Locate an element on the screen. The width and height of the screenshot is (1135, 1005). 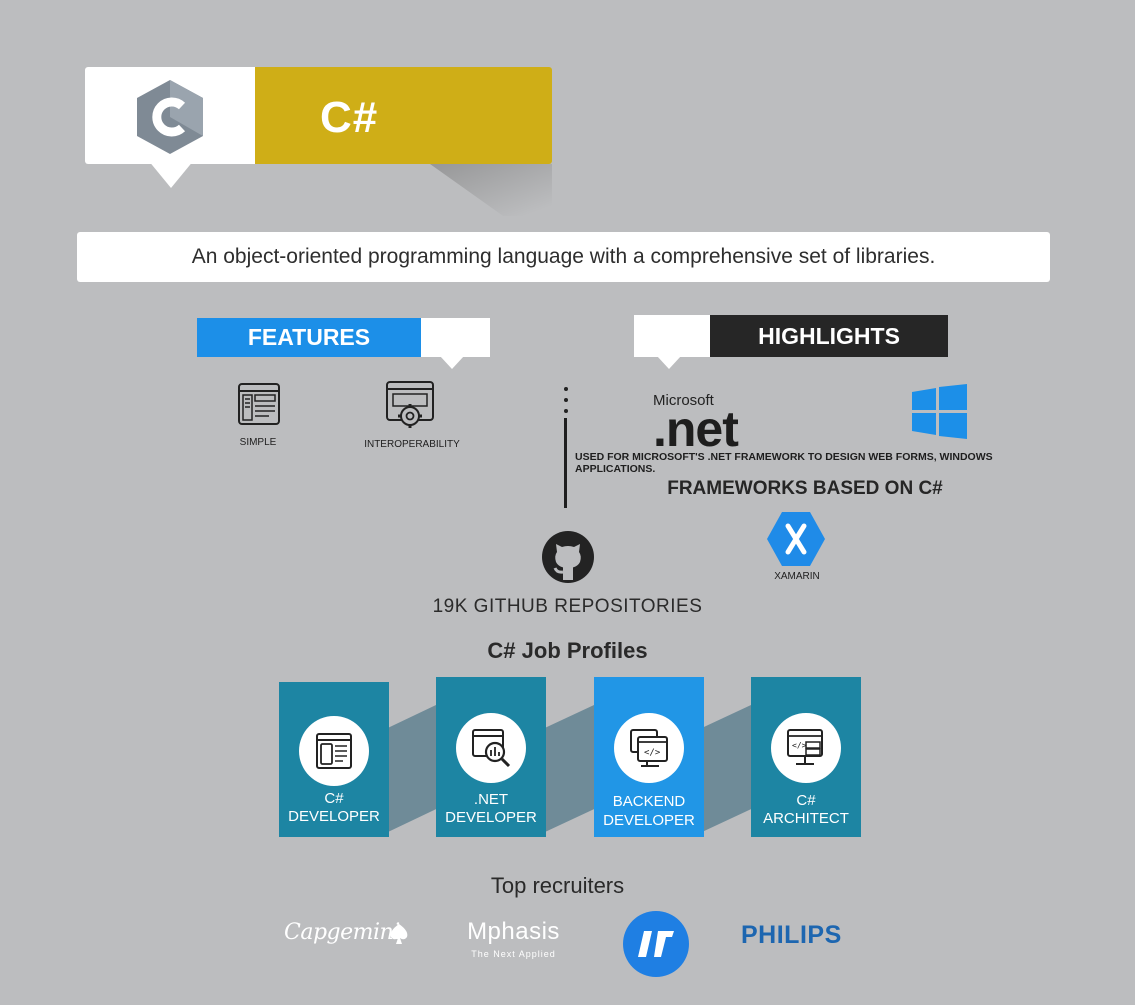
features-pointer is located at coordinates (452, 362).